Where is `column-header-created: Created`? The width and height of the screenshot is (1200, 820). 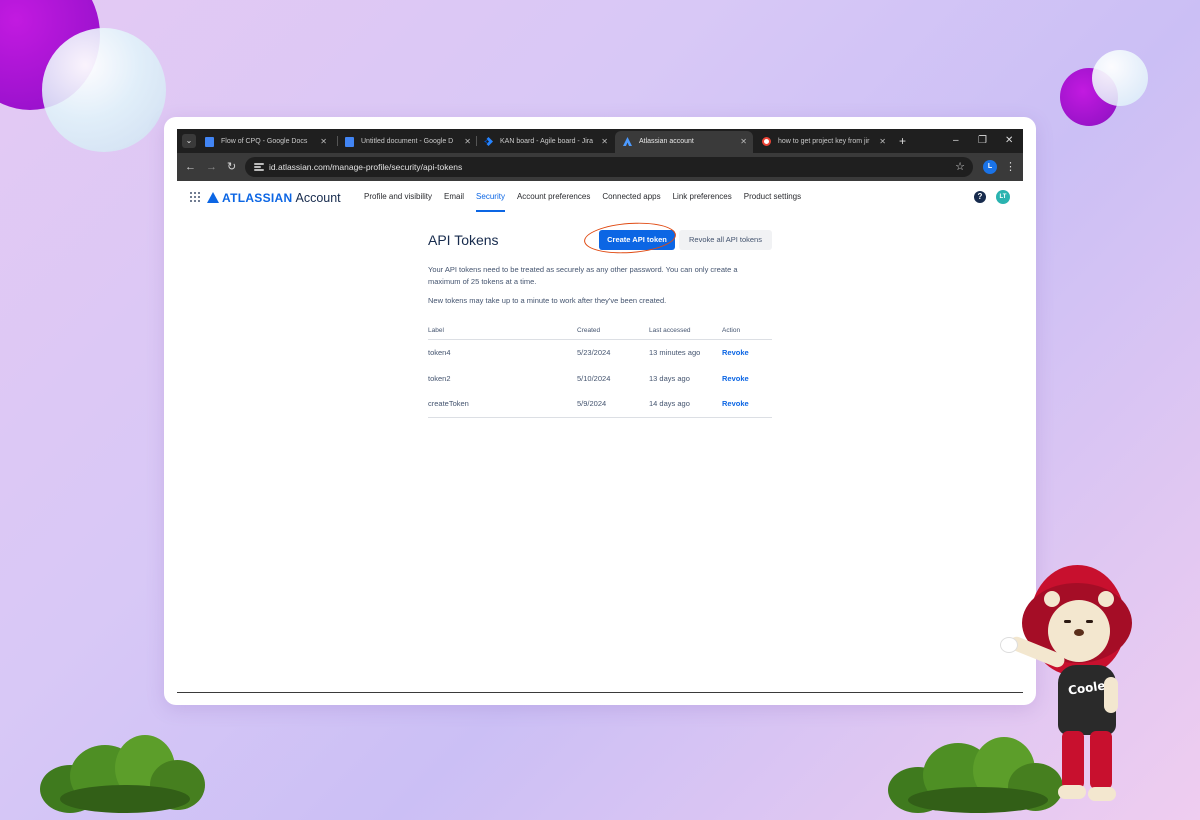 column-header-created: Created is located at coordinates (613, 331).